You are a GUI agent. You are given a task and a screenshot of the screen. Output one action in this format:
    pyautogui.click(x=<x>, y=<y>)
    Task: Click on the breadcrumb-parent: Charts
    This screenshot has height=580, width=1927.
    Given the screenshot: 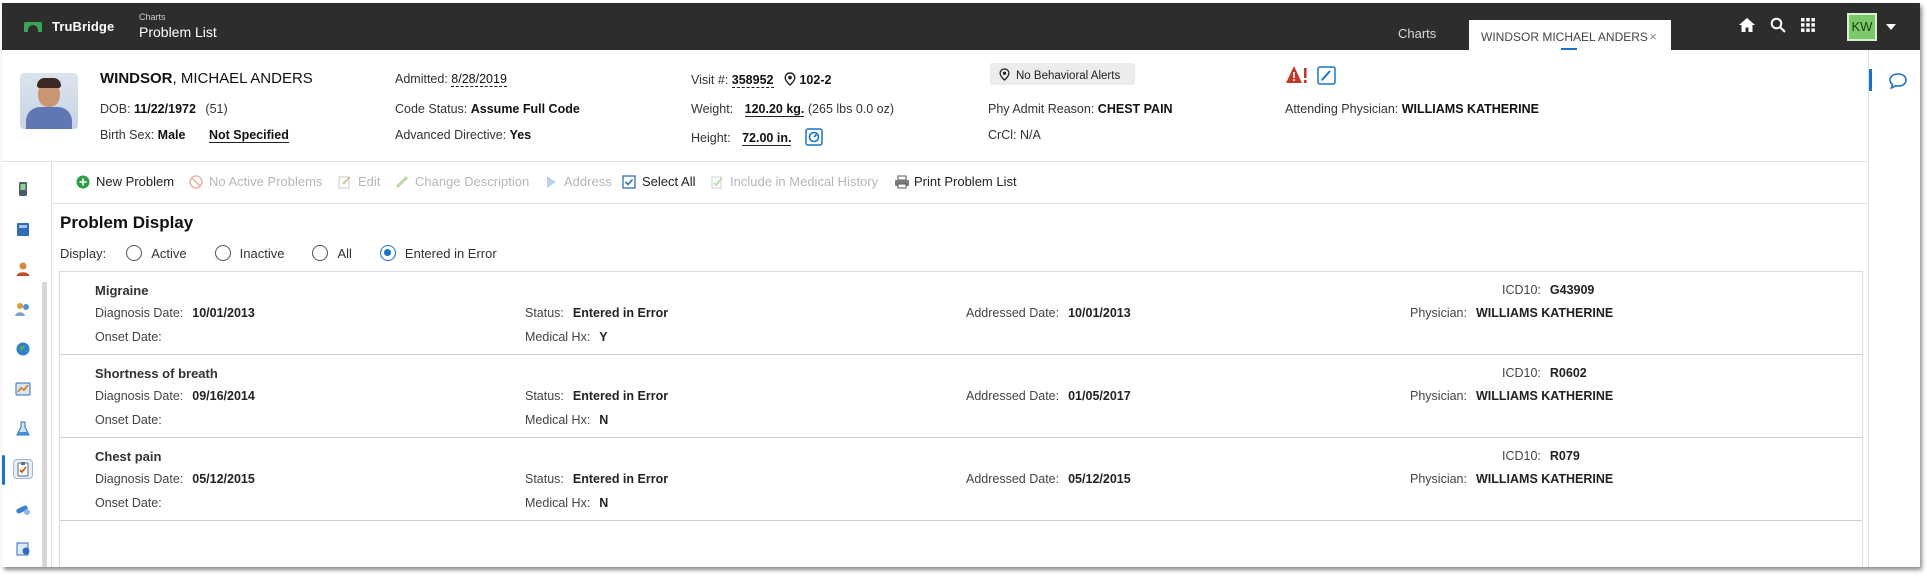 What is the action you would take?
    pyautogui.click(x=178, y=17)
    